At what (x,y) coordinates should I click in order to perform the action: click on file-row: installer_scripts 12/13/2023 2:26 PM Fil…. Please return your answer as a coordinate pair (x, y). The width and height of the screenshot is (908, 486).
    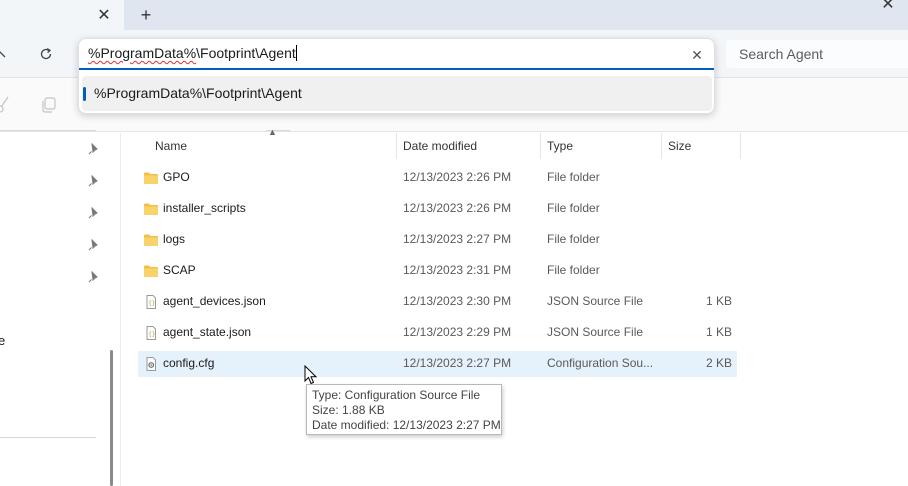
    Looking at the image, I should click on (437, 209).